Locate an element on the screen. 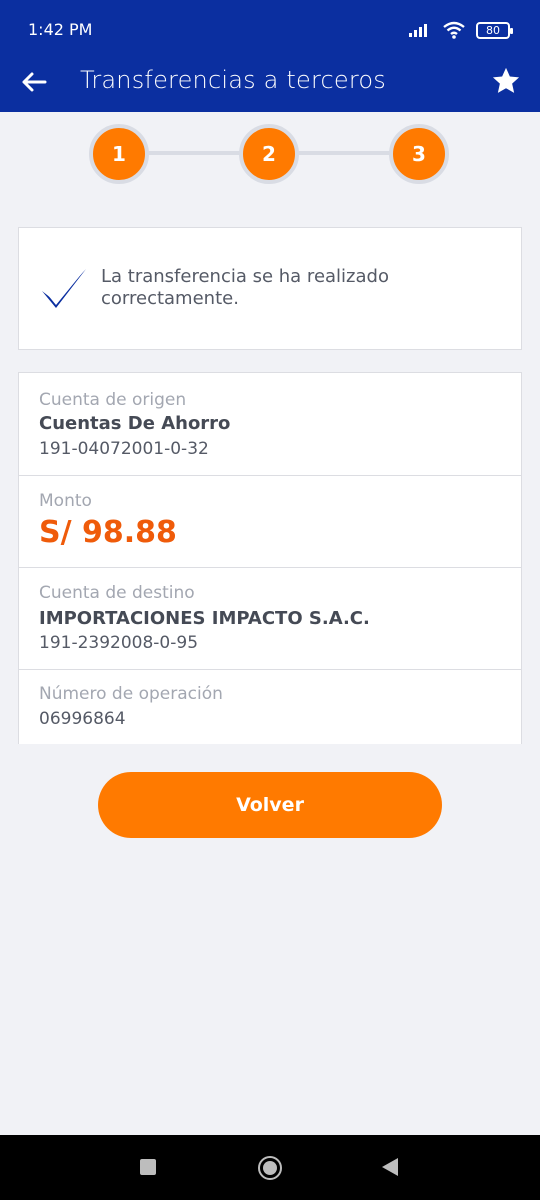 This screenshot has width=540, height=1200. wifi-icon is located at coordinates (454, 30).